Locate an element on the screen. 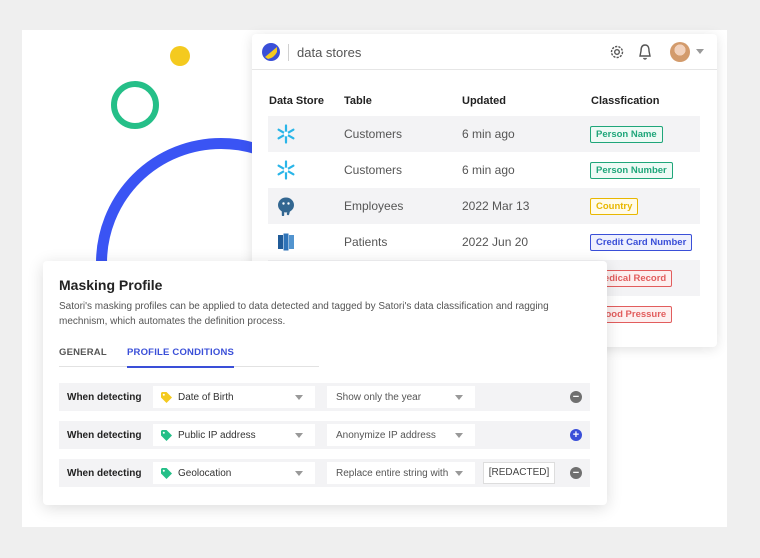 Image resolution: width=760 pixels, height=558 pixels. page-title: data stores is located at coordinates (329, 52).